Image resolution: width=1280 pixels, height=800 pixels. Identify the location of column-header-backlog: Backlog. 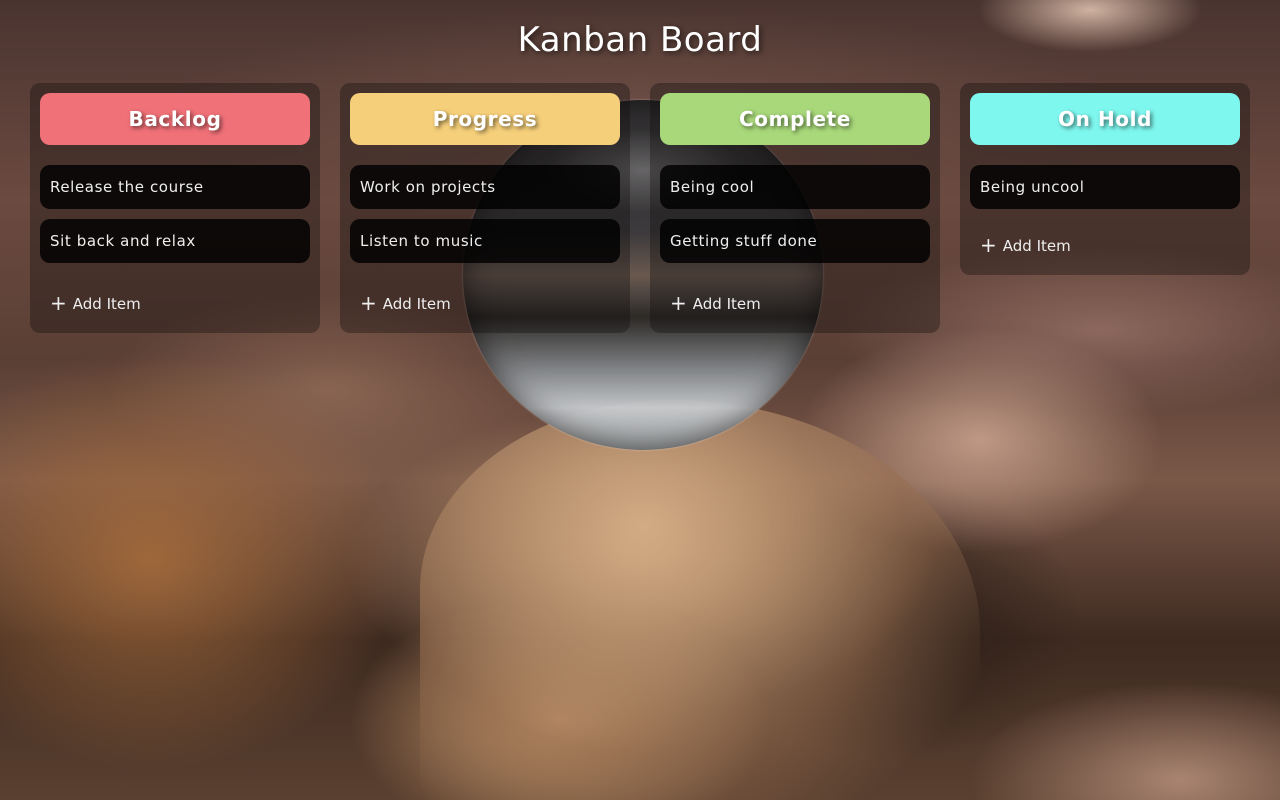
(175, 119).